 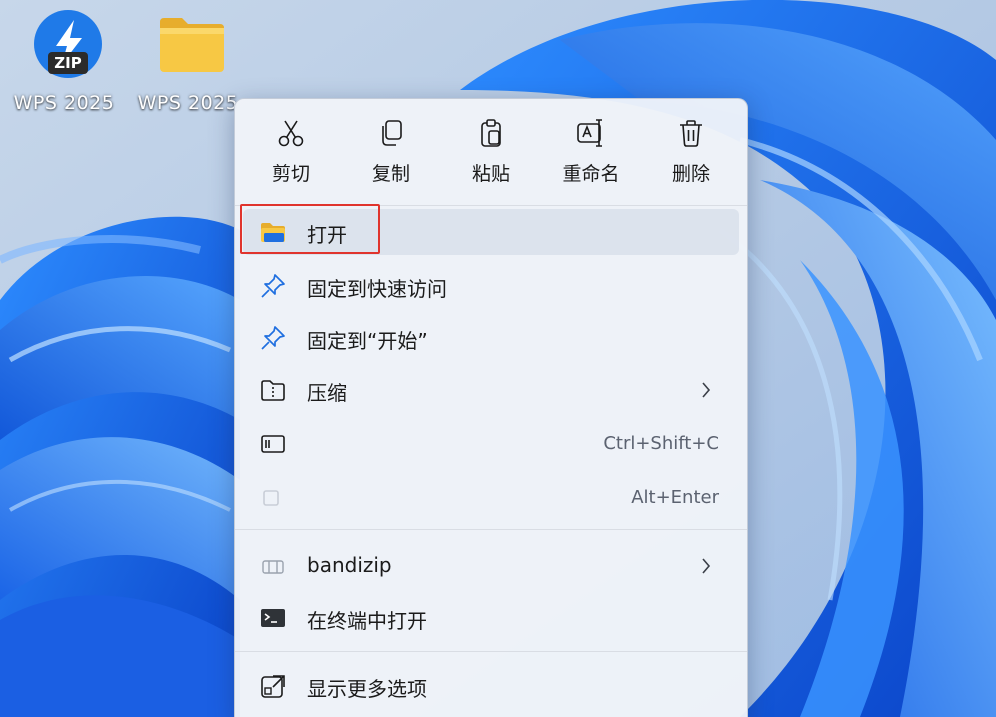 What do you see at coordinates (291, 151) in the screenshot?
I see `cut-button: 剪切` at bounding box center [291, 151].